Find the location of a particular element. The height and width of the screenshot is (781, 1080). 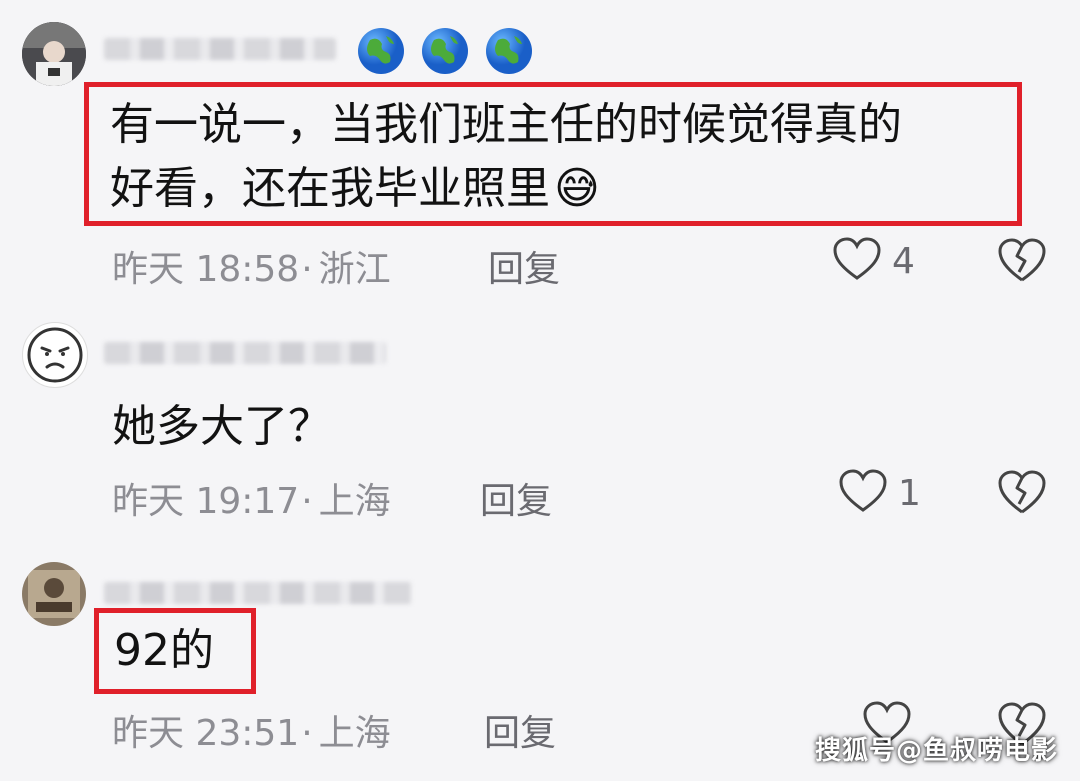

comment-text-line2: 好看，还在我毕业照里😅 is located at coordinates (355, 189).